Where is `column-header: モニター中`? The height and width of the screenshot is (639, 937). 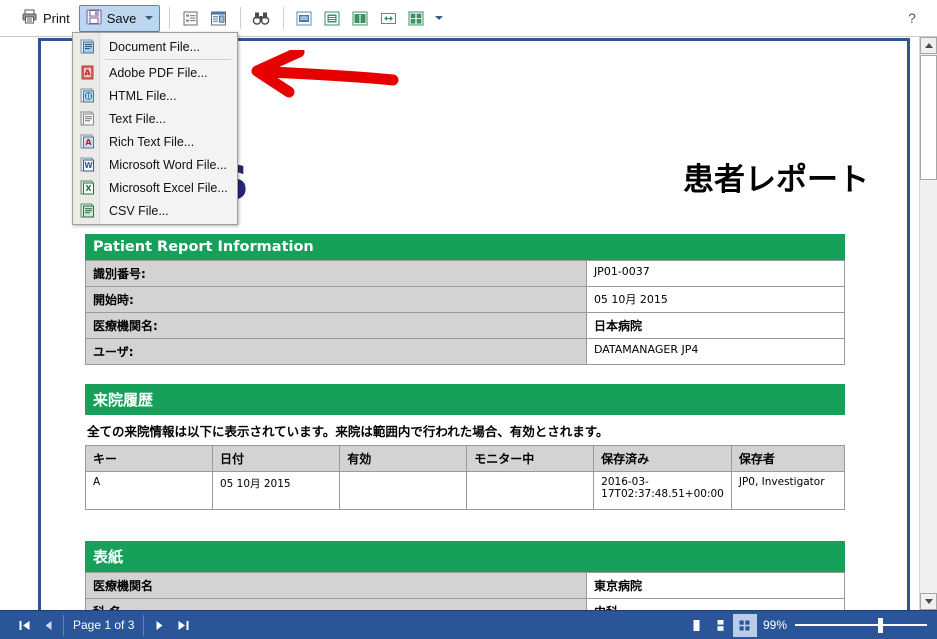 column-header: モニター中 is located at coordinates (530, 458).